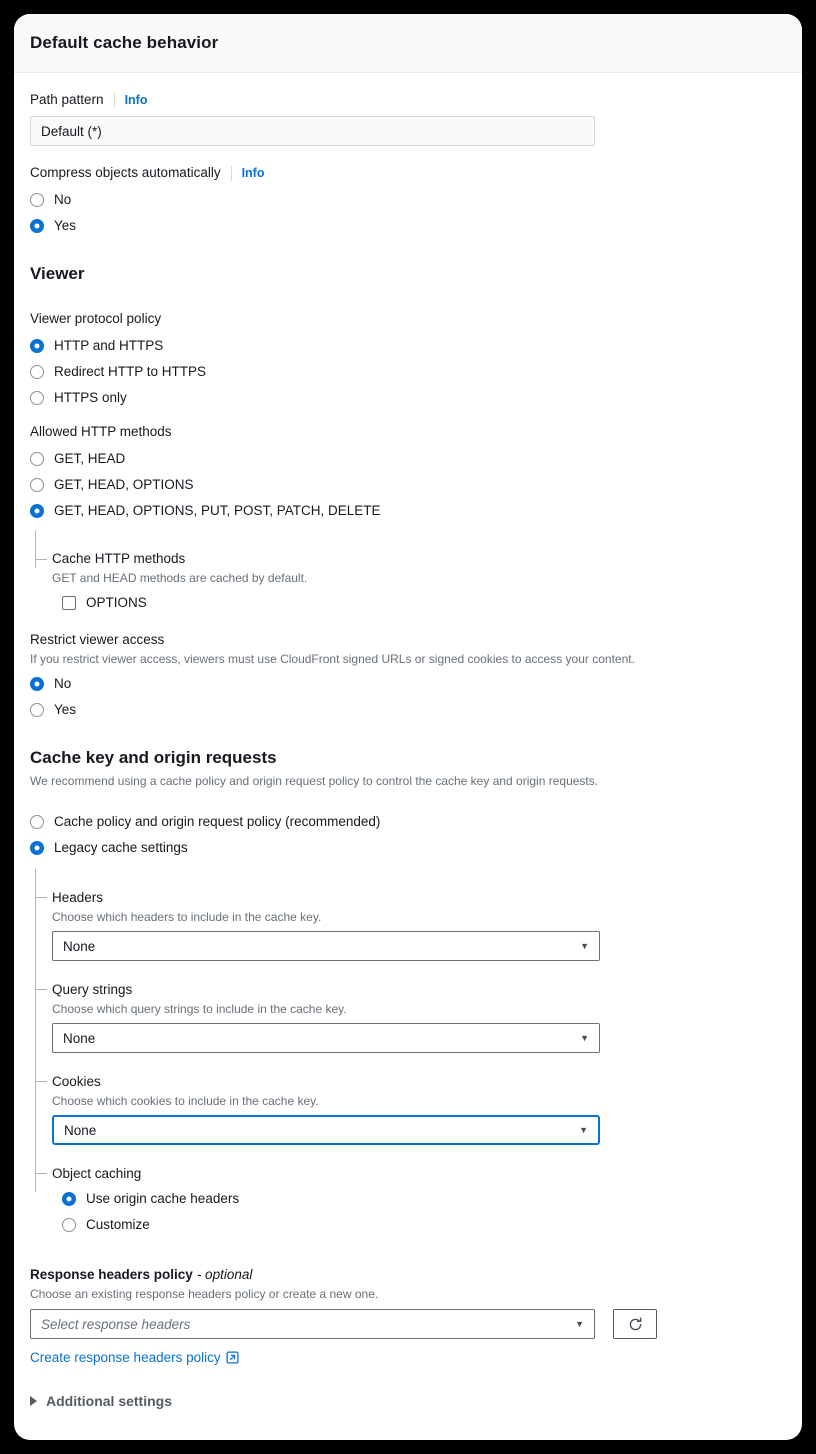 Image resolution: width=816 pixels, height=1454 pixels. What do you see at coordinates (109, 1401) in the screenshot?
I see `additional-settings-label: Additional settings` at bounding box center [109, 1401].